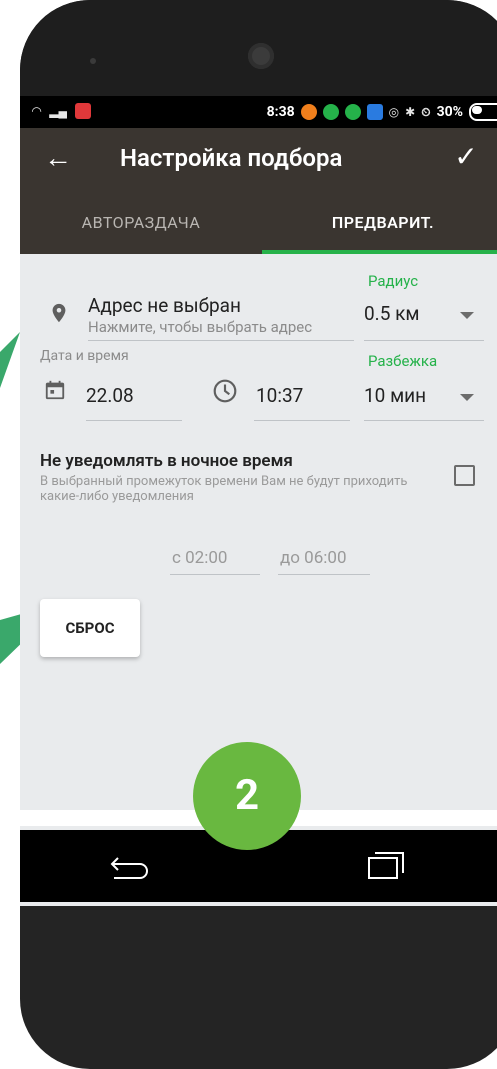  Describe the element at coordinates (82, 111) in the screenshot. I see `notification-app-icon` at that location.